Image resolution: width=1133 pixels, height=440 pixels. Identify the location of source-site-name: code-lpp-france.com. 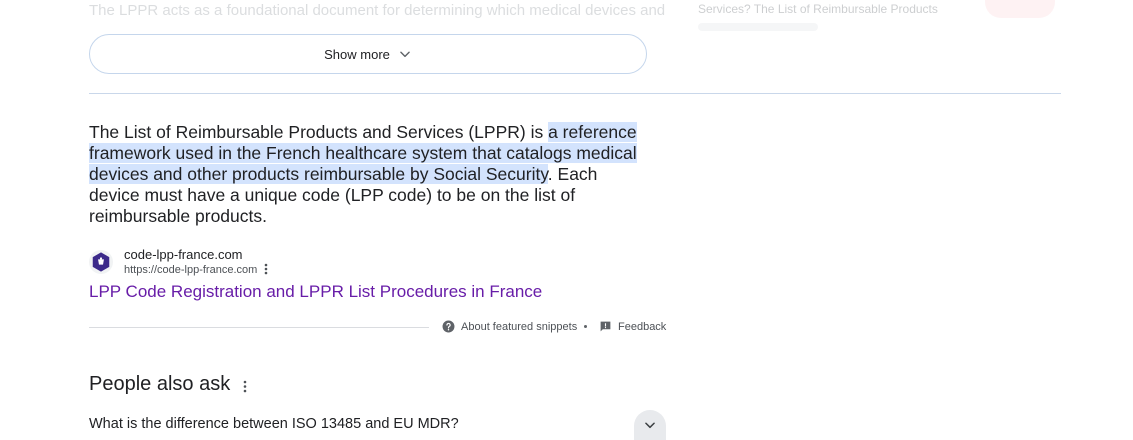
(183, 254).